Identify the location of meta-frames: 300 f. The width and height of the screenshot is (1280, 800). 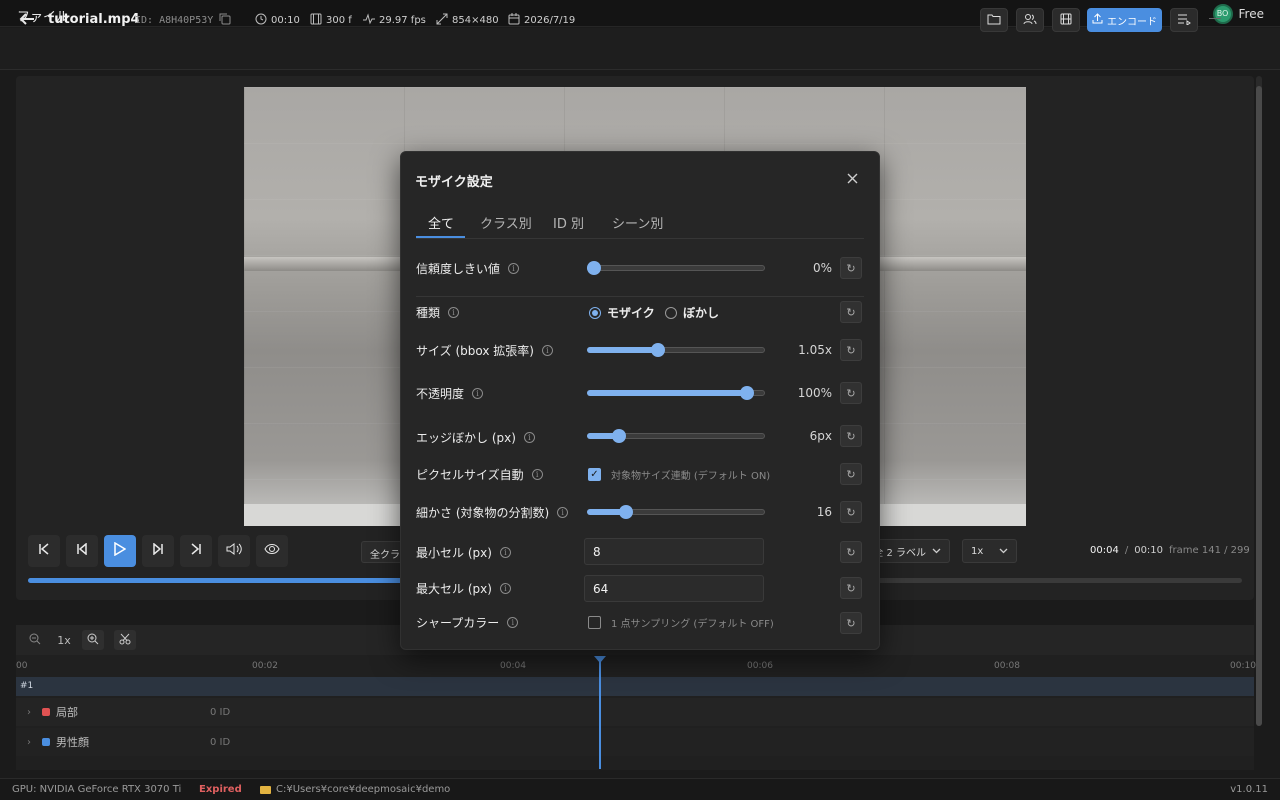
(331, 20).